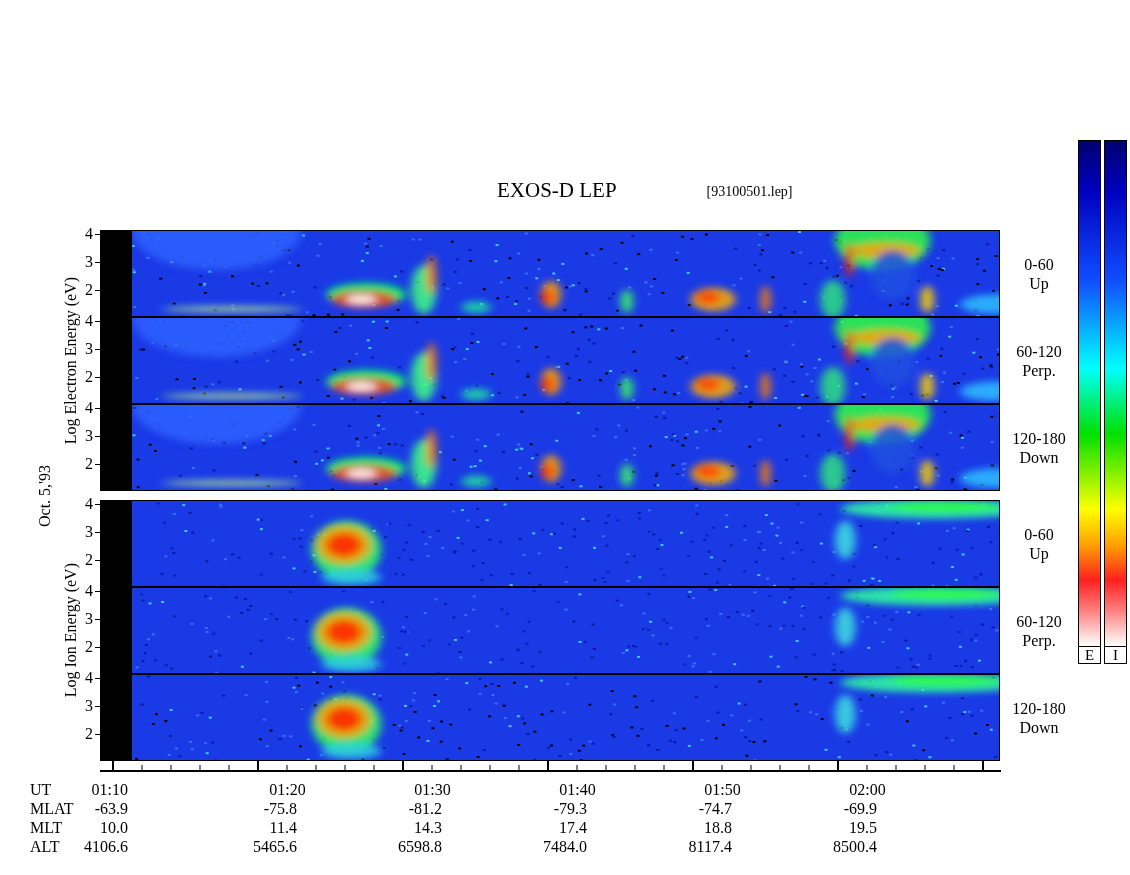  What do you see at coordinates (428, 827) in the screenshot?
I see `value-label: 14.3` at bounding box center [428, 827].